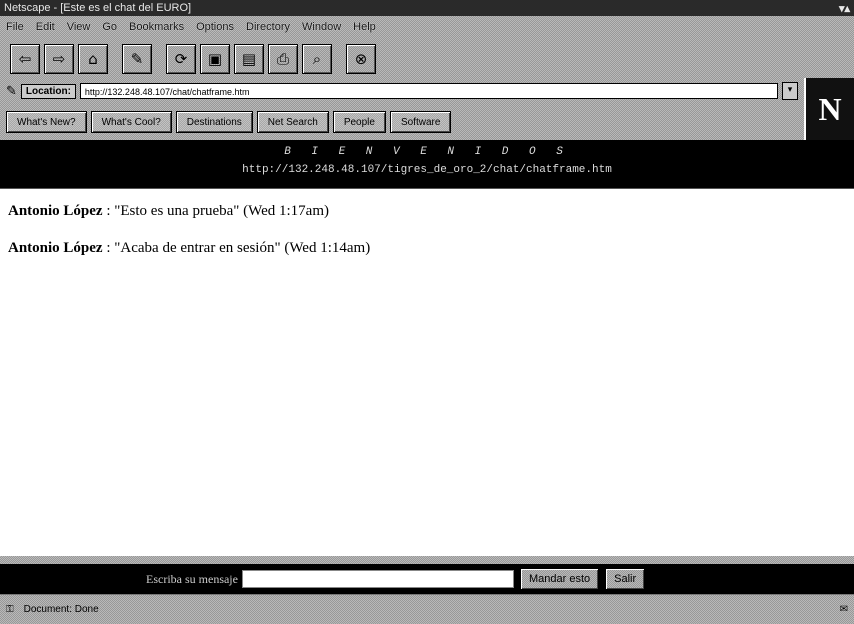  What do you see at coordinates (428, 91) in the screenshot?
I see `location-input: http://132.248.48.107/chat/chatframe.htm` at bounding box center [428, 91].